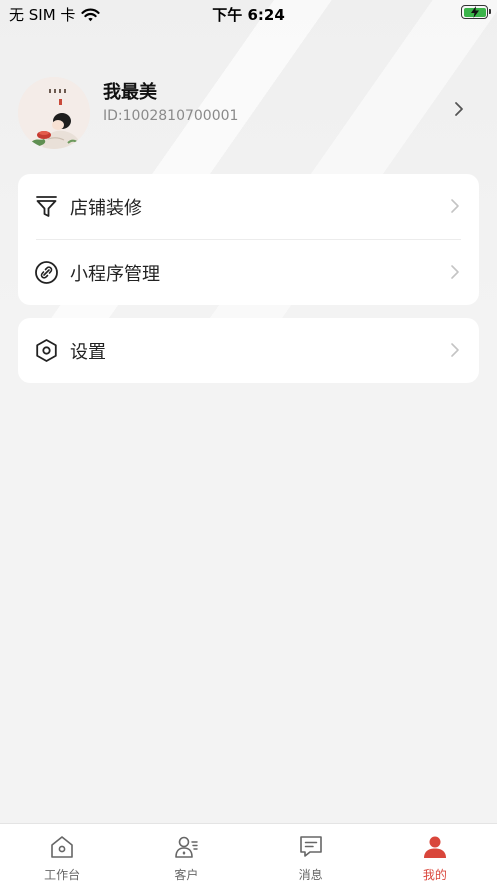 This screenshot has height=883, width=497. I want to click on status-bar: 无 SIM 卡 下午 6:24, so click(248, 13).